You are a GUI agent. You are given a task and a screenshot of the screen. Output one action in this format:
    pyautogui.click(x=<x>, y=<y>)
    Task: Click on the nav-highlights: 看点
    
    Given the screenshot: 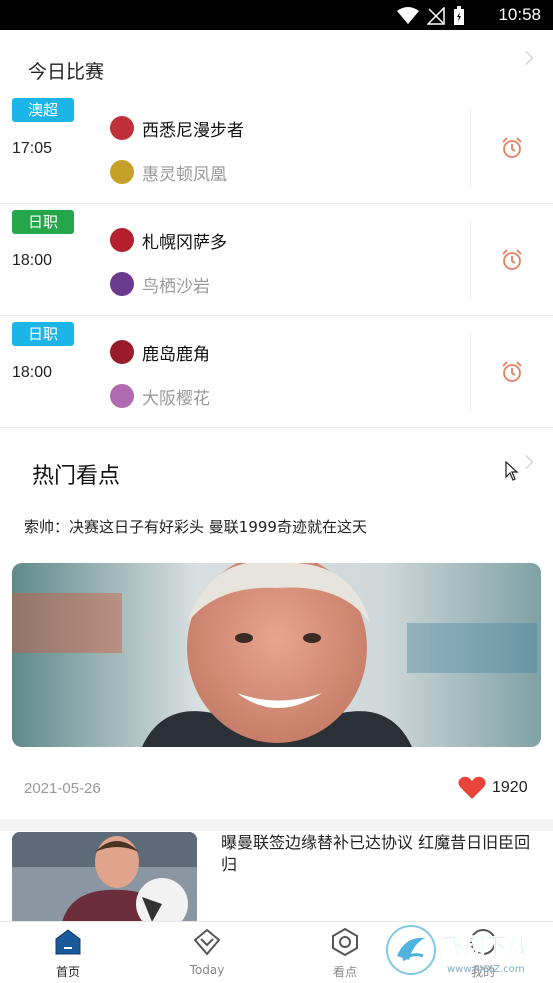 What is the action you would take?
    pyautogui.click(x=345, y=952)
    